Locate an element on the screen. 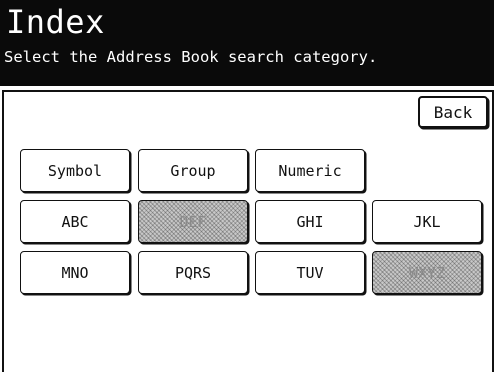 The height and width of the screenshot is (372, 494). category-pqrs-button: PQRS is located at coordinates (193, 272).